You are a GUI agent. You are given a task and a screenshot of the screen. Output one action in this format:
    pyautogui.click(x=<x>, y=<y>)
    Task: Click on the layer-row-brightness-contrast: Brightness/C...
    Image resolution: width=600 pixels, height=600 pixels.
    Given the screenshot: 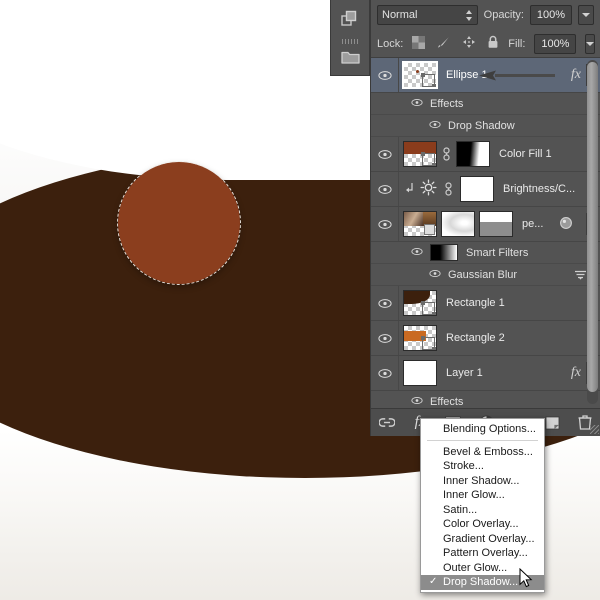 What is the action you would take?
    pyautogui.click(x=485, y=189)
    